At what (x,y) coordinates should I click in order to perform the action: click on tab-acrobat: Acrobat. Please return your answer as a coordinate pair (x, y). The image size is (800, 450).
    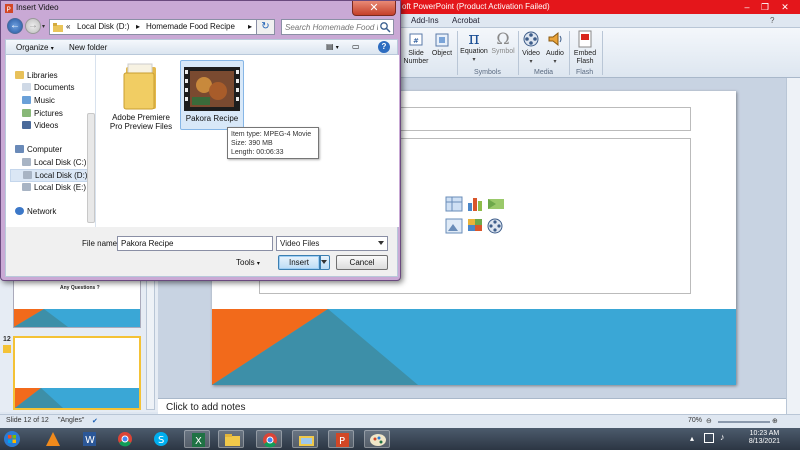
    Looking at the image, I should click on (466, 20).